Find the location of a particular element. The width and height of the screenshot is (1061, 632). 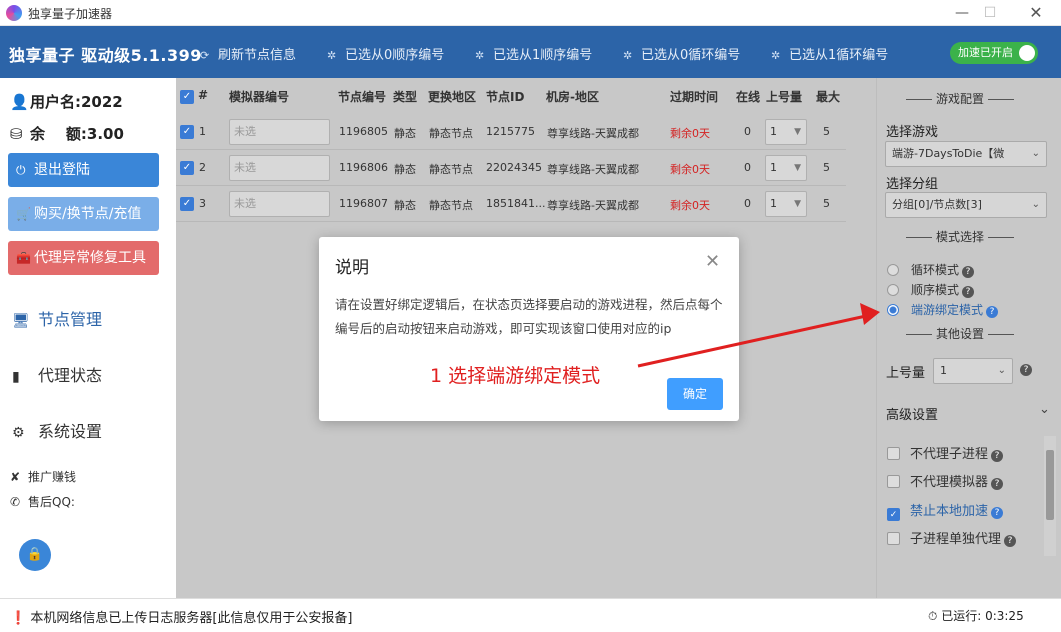

acceleration-toggle: 加速已开启 is located at coordinates (994, 53).